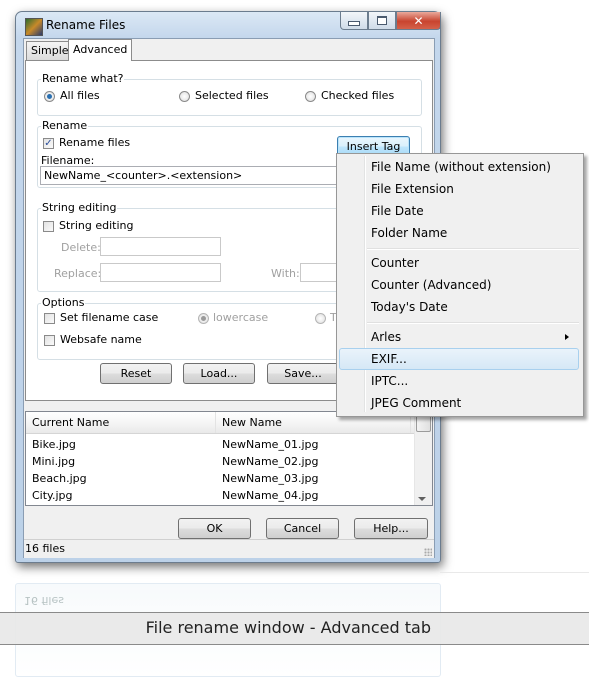 Image resolution: width=589 pixels, height=677 pixels. I want to click on set-filename-case-label: Set filename case, so click(109, 317).